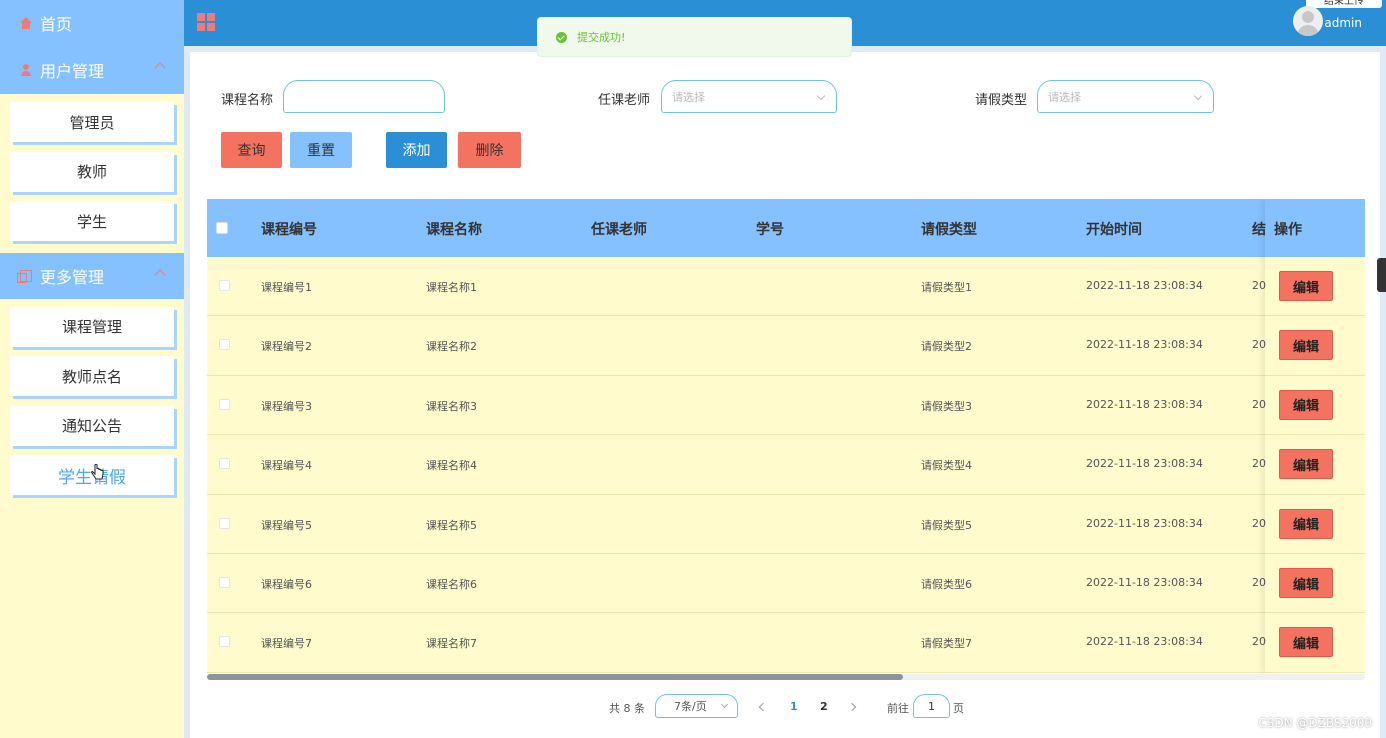 The width and height of the screenshot is (1386, 738). Describe the element at coordinates (92, 221) in the screenshot. I see `sidebar-item-student: 学生` at that location.